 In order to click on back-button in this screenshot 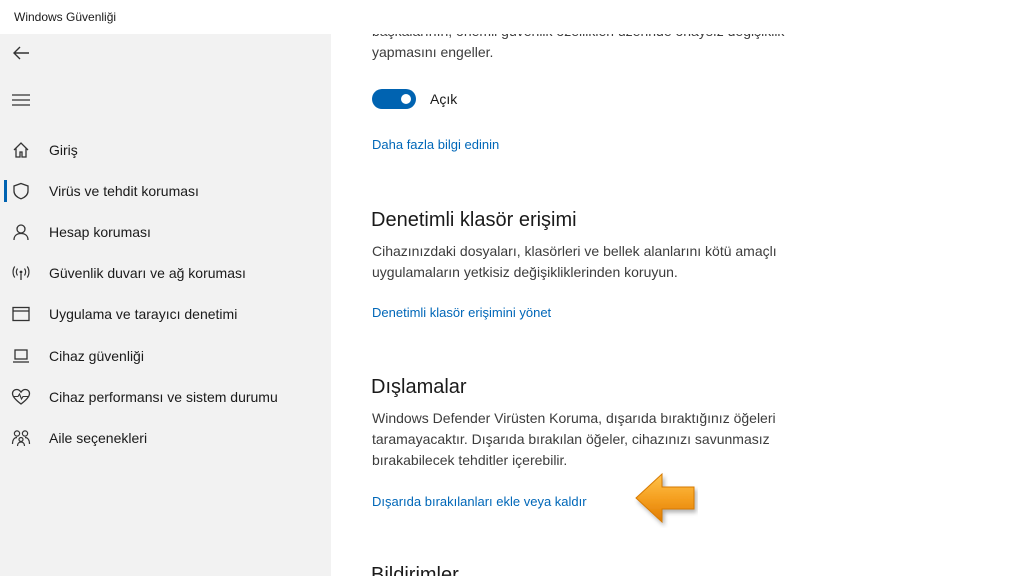, I will do `click(21, 53)`.